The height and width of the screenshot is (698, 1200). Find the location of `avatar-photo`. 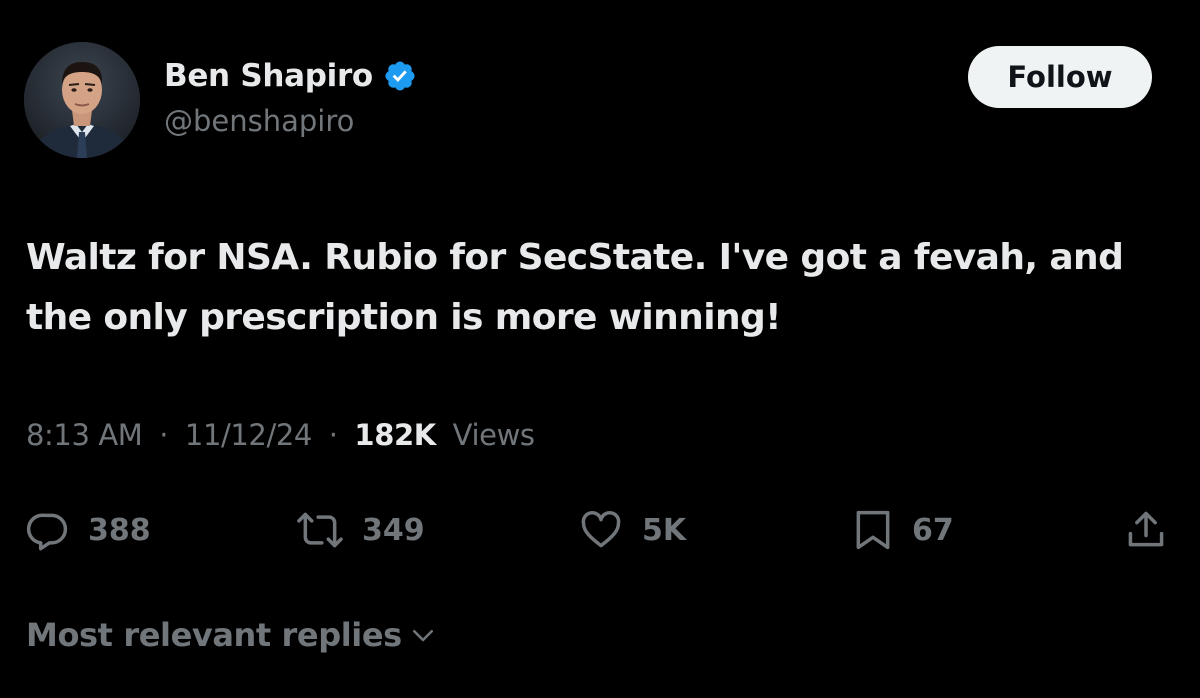

avatar-photo is located at coordinates (82, 100).